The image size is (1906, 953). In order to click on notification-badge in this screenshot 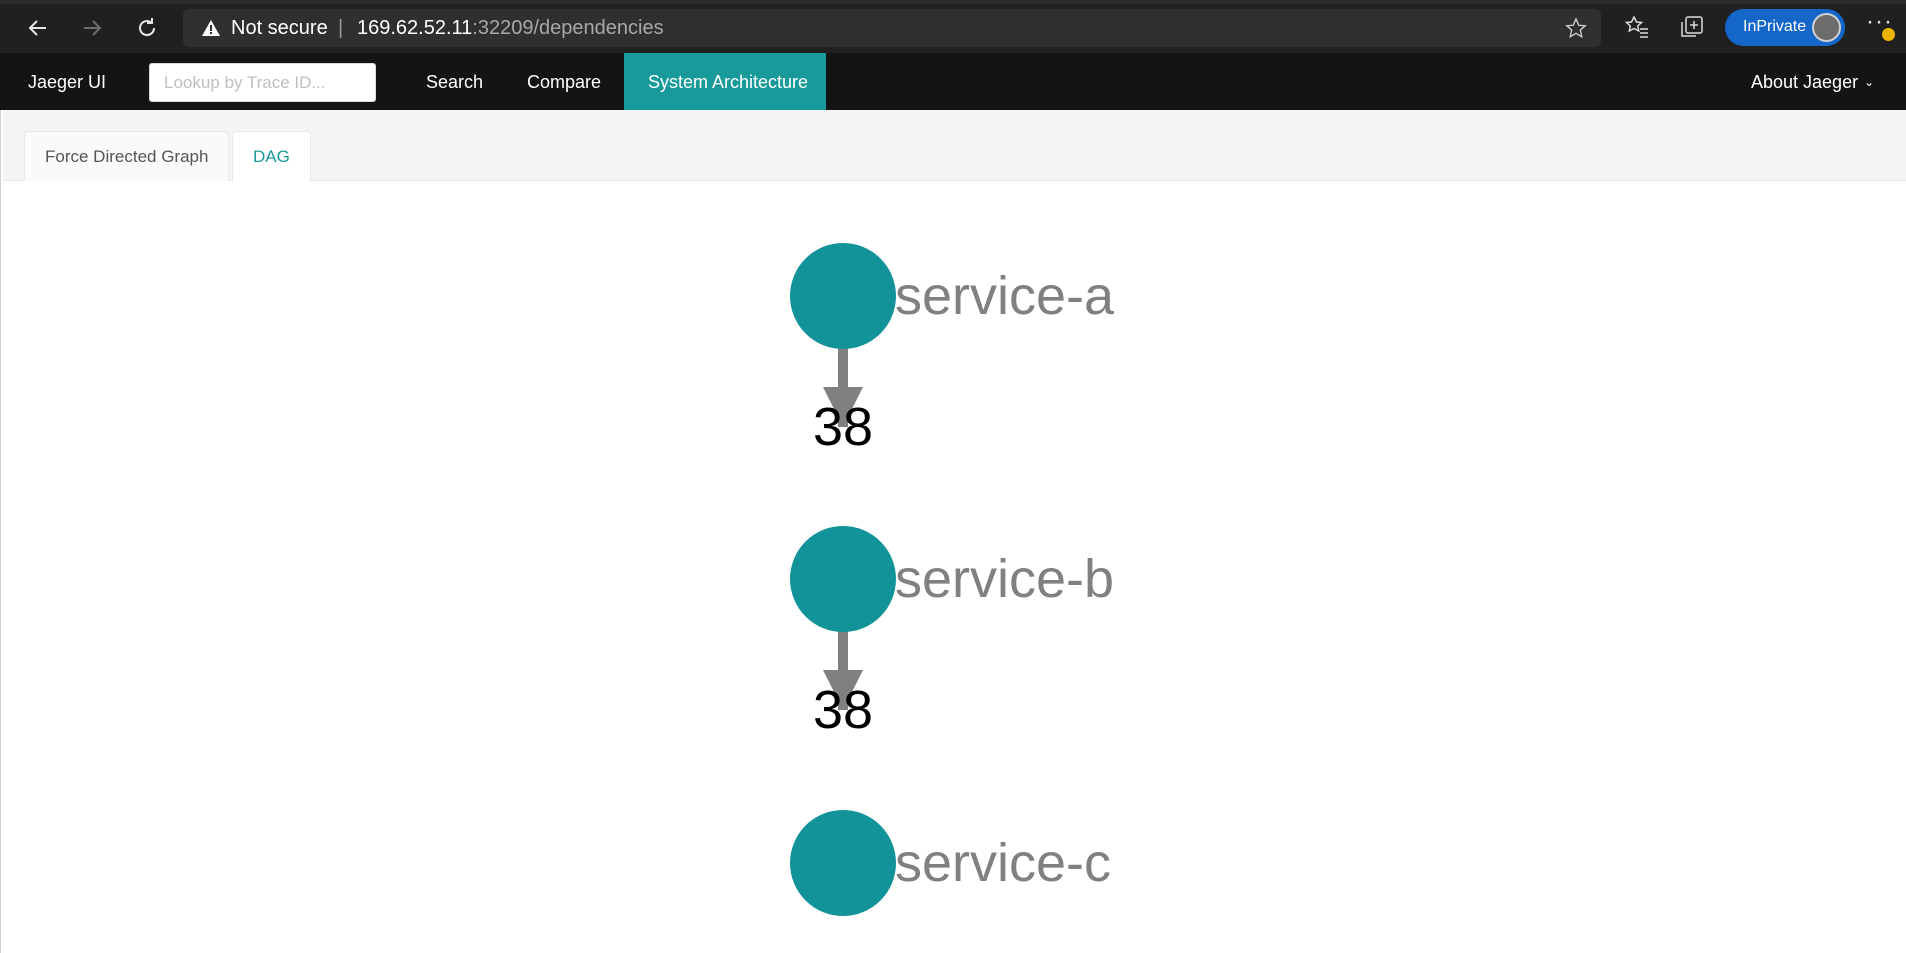, I will do `click(1888, 34)`.